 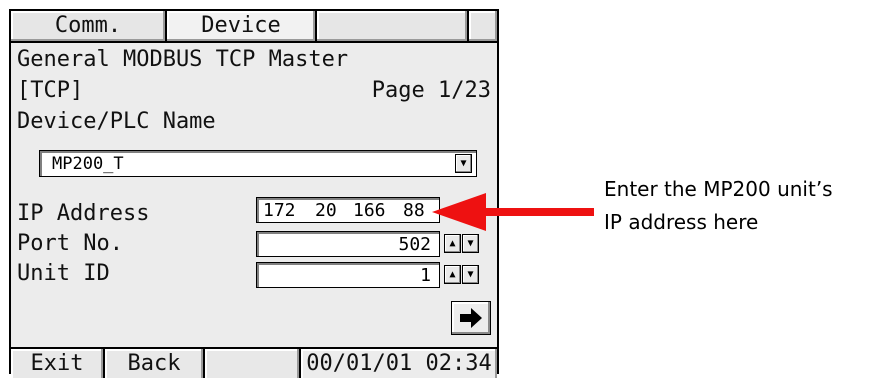 What do you see at coordinates (681, 222) in the screenshot?
I see `annotation-line-2: IP address here` at bounding box center [681, 222].